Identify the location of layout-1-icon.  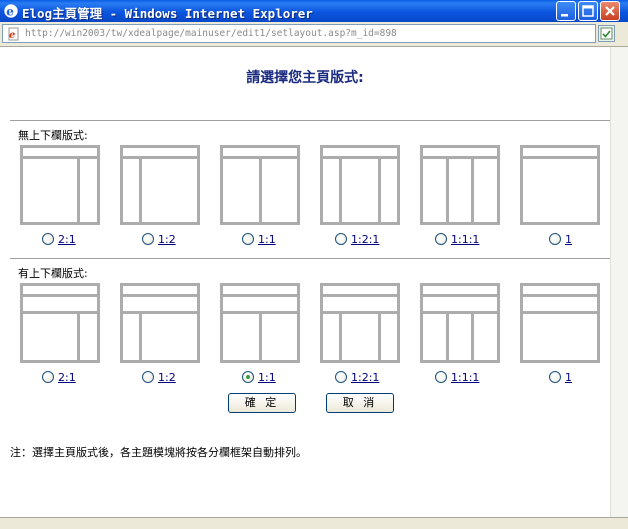
(560, 185).